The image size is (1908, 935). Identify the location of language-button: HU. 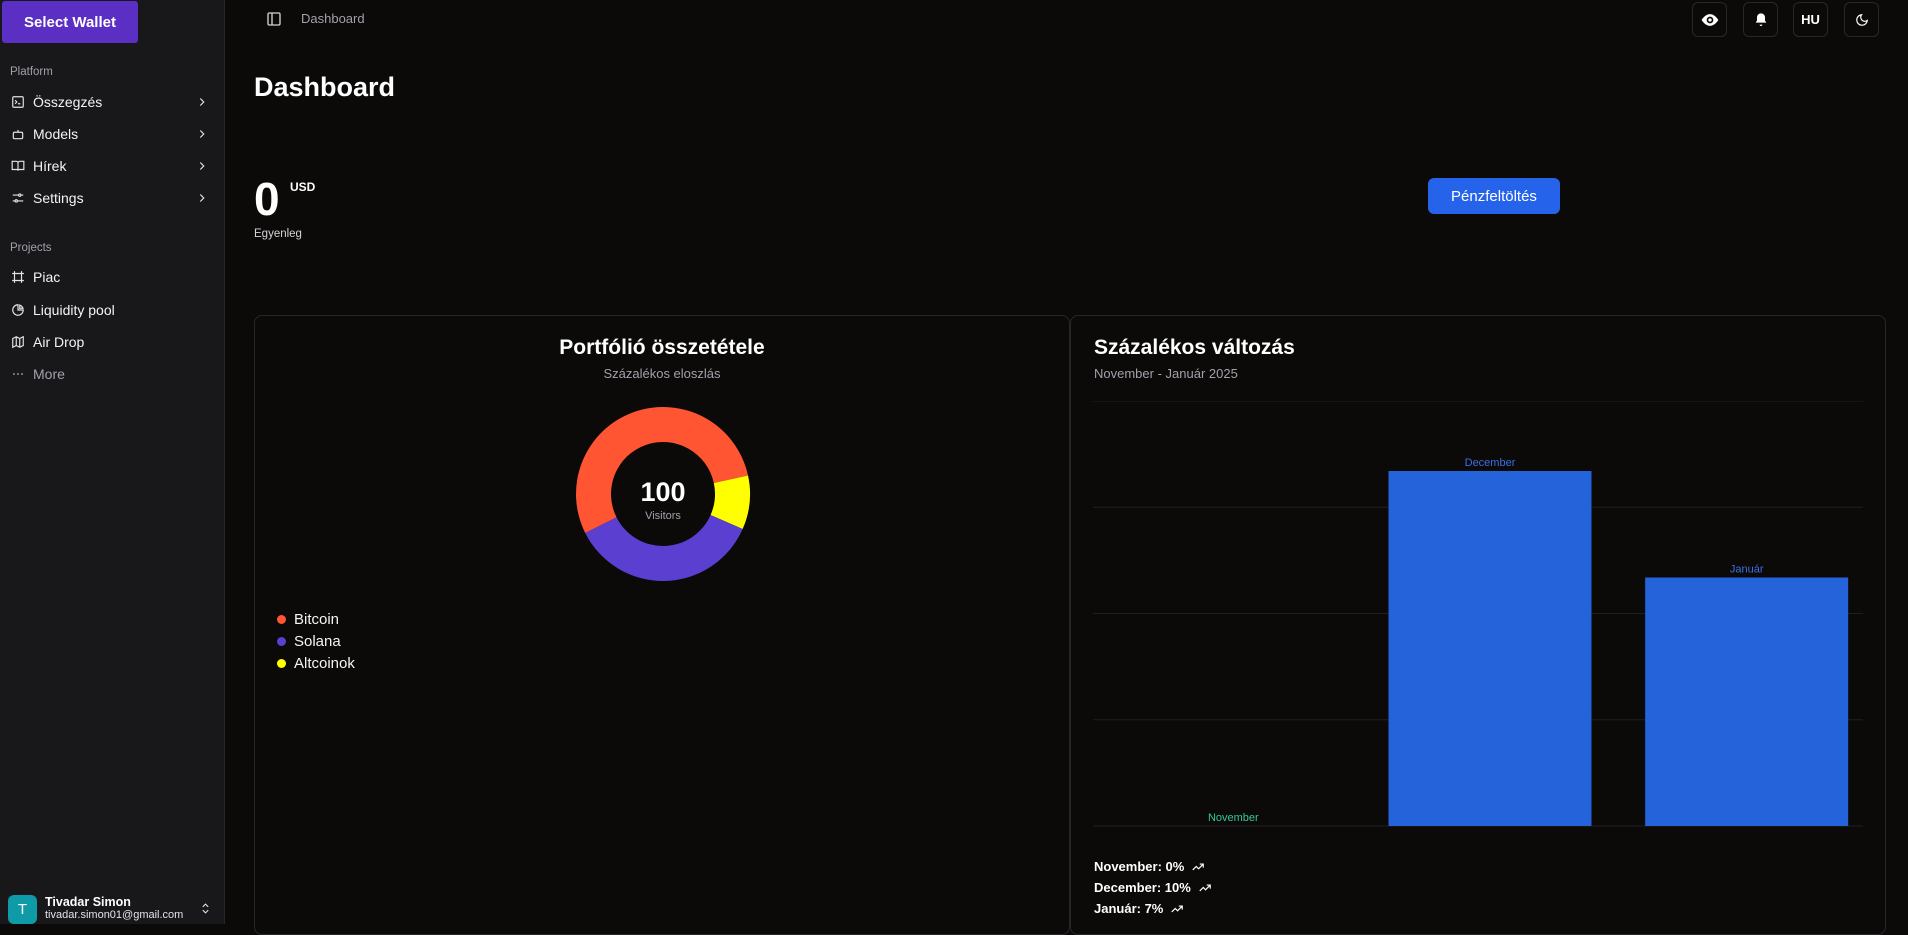
(1810, 19).